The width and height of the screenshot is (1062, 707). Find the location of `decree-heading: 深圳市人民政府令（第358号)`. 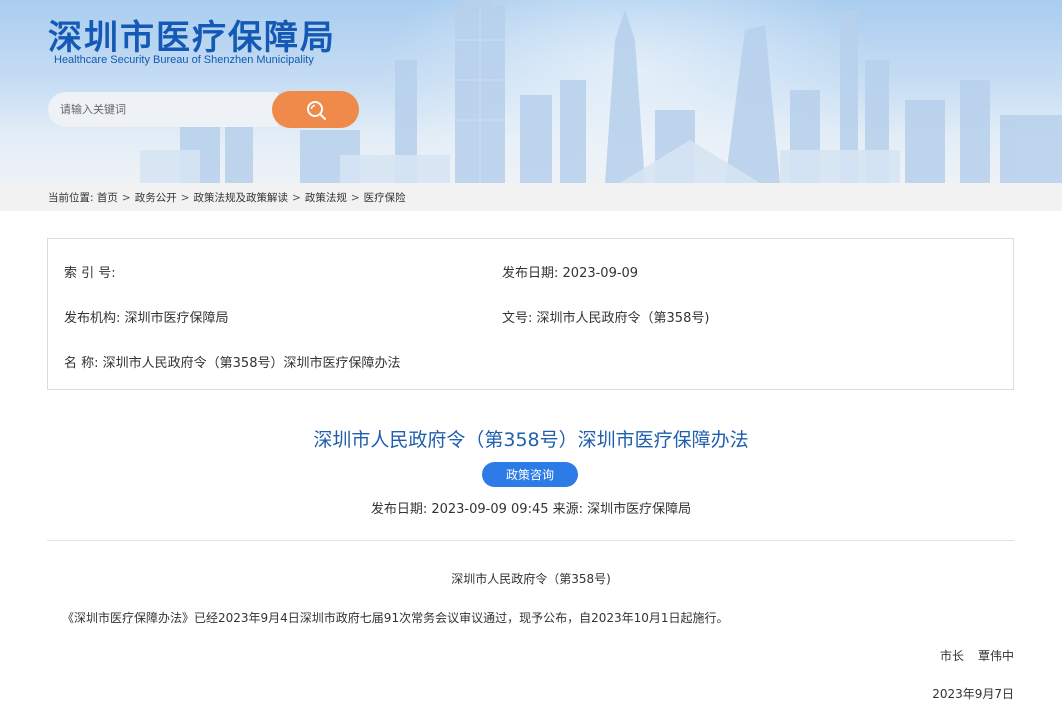

decree-heading: 深圳市人民政府令（第358号) is located at coordinates (531, 579).